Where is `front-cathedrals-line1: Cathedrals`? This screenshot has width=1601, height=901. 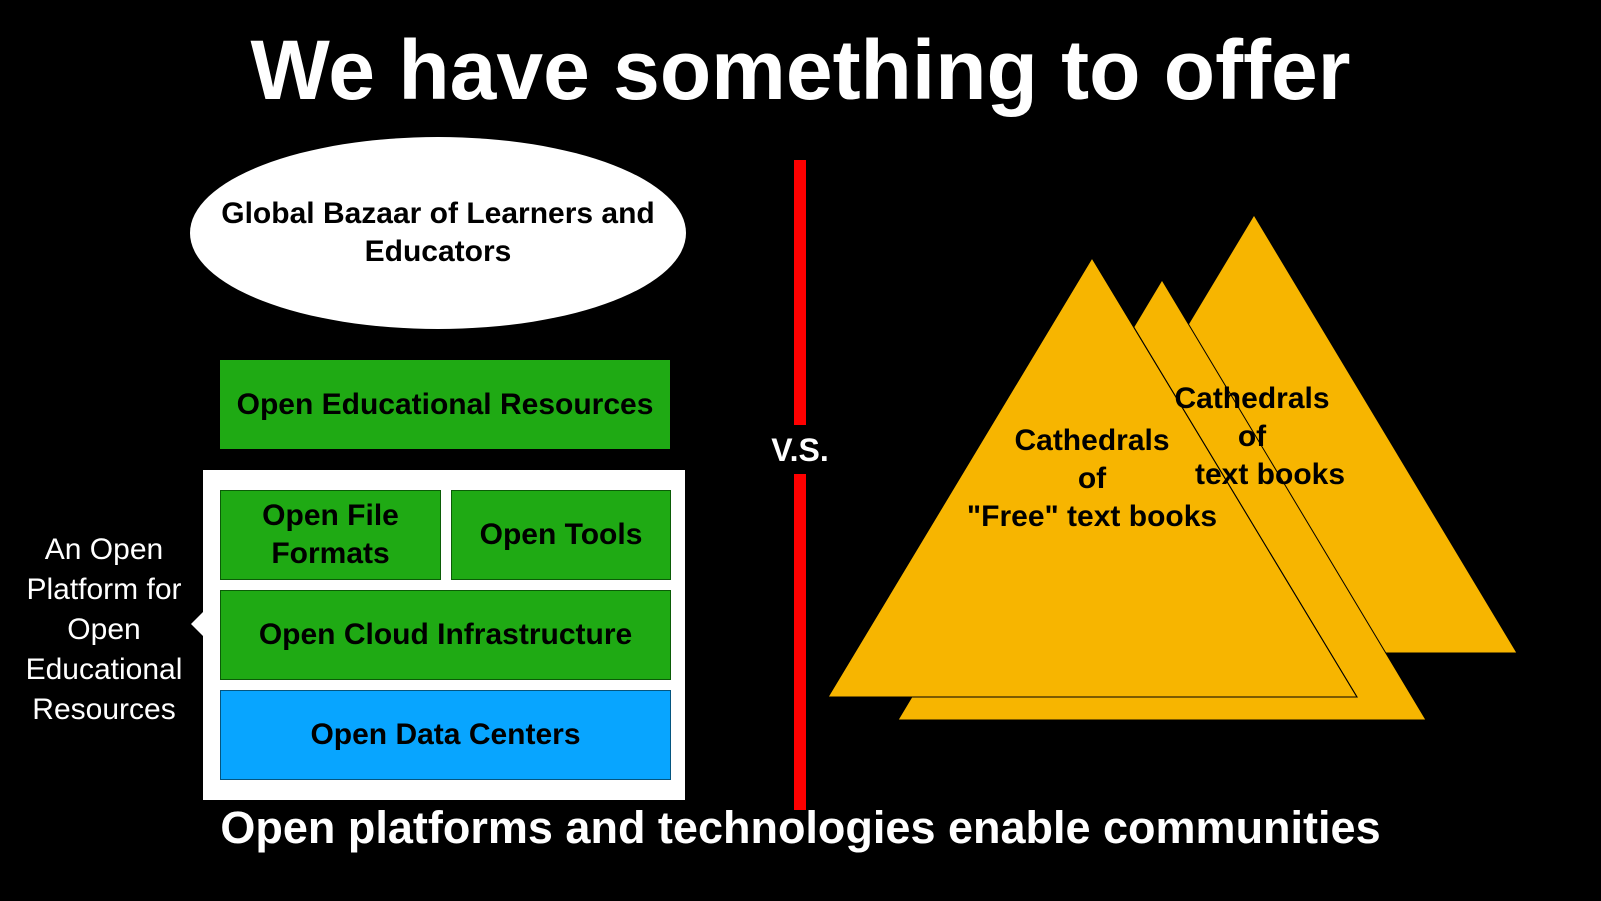 front-cathedrals-line1: Cathedrals is located at coordinates (1091, 440).